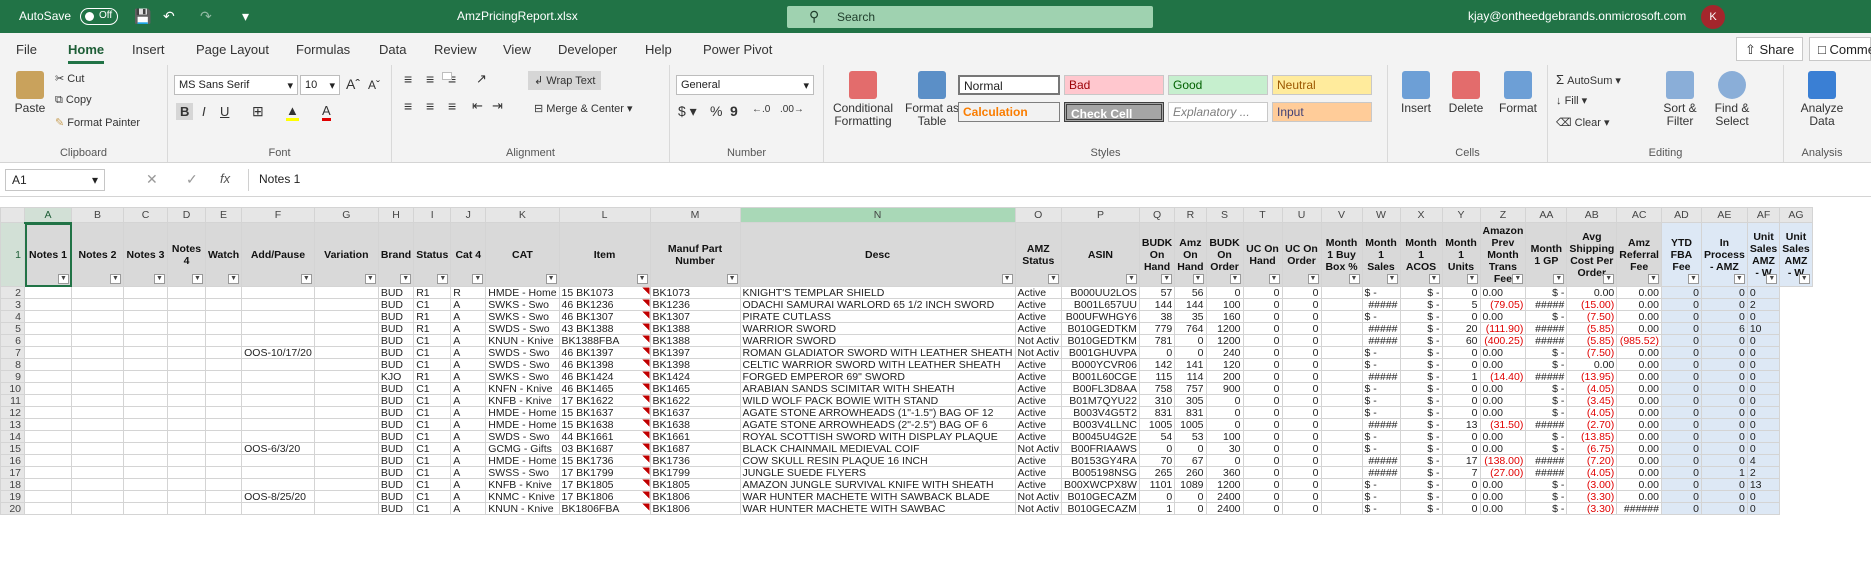 The width and height of the screenshot is (1871, 565). Describe the element at coordinates (604, 412) in the screenshot. I see `cell: 15 BK1637` at that location.